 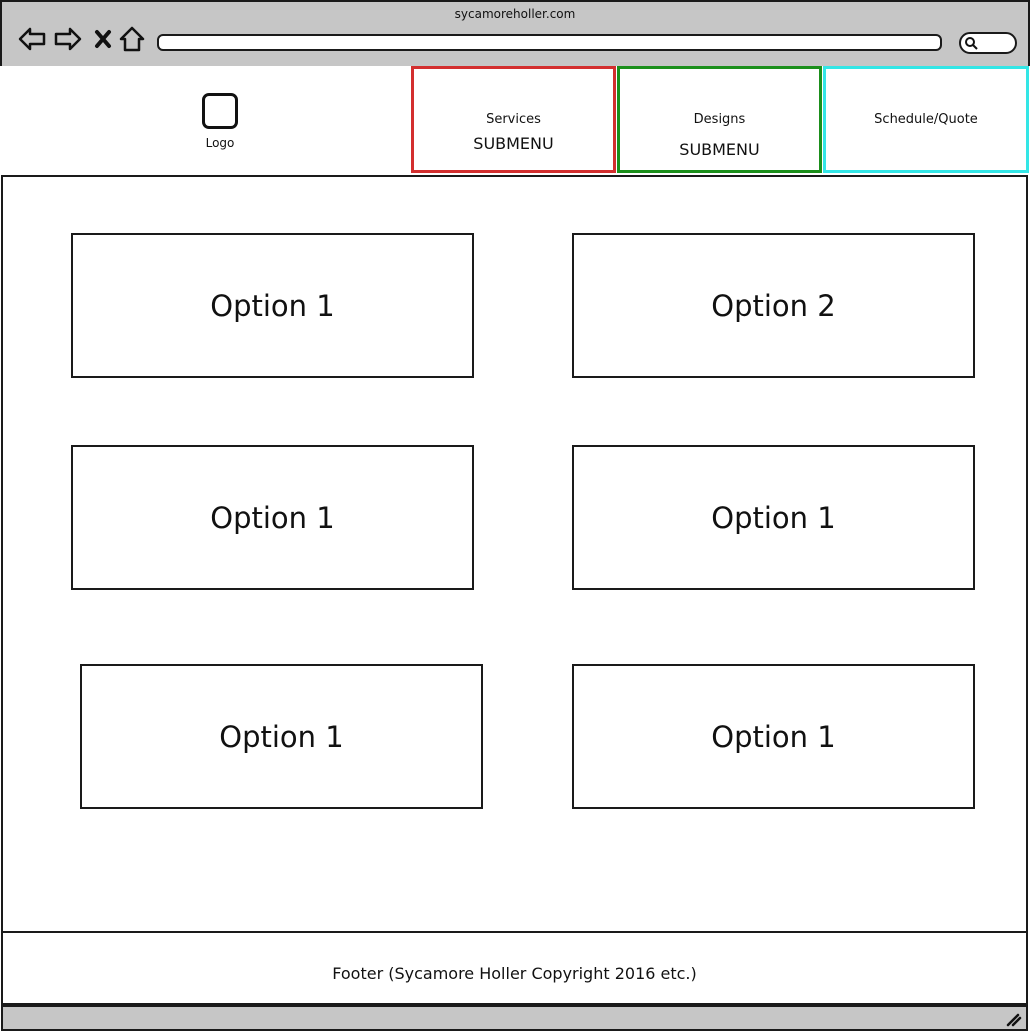 I want to click on nav-designs: Designs SUBMENU, so click(x=719, y=119).